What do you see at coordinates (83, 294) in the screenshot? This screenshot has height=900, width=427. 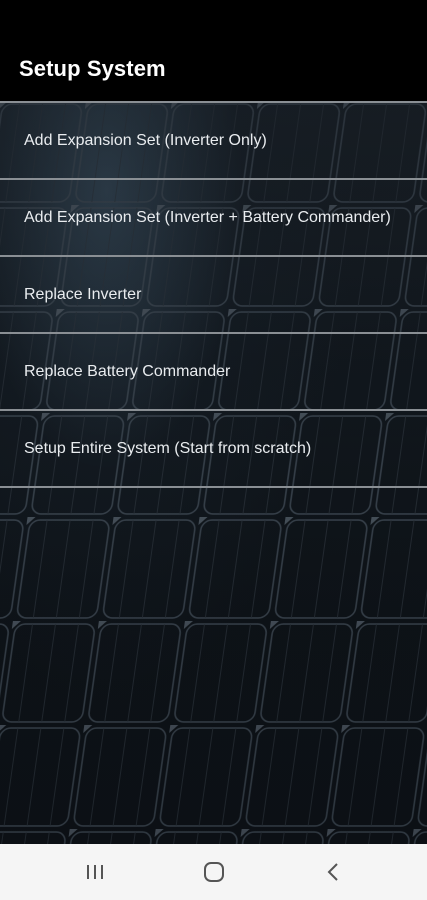 I see `menu-item-label: Replace Inverter` at bounding box center [83, 294].